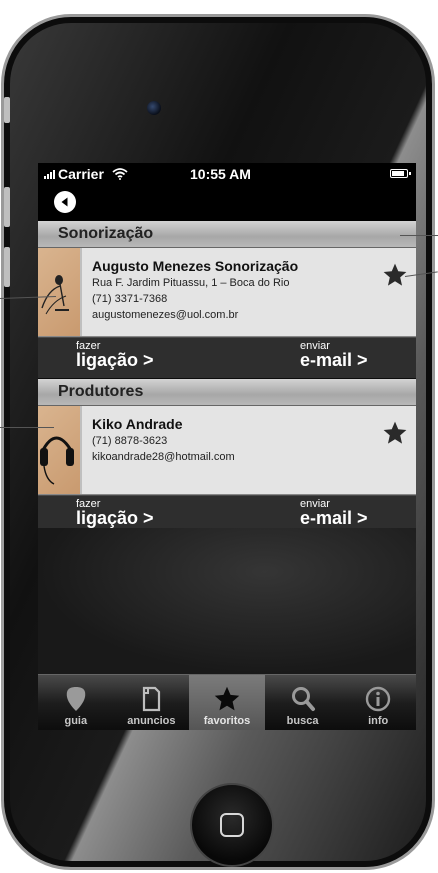  I want to click on home-button, so click(232, 825).